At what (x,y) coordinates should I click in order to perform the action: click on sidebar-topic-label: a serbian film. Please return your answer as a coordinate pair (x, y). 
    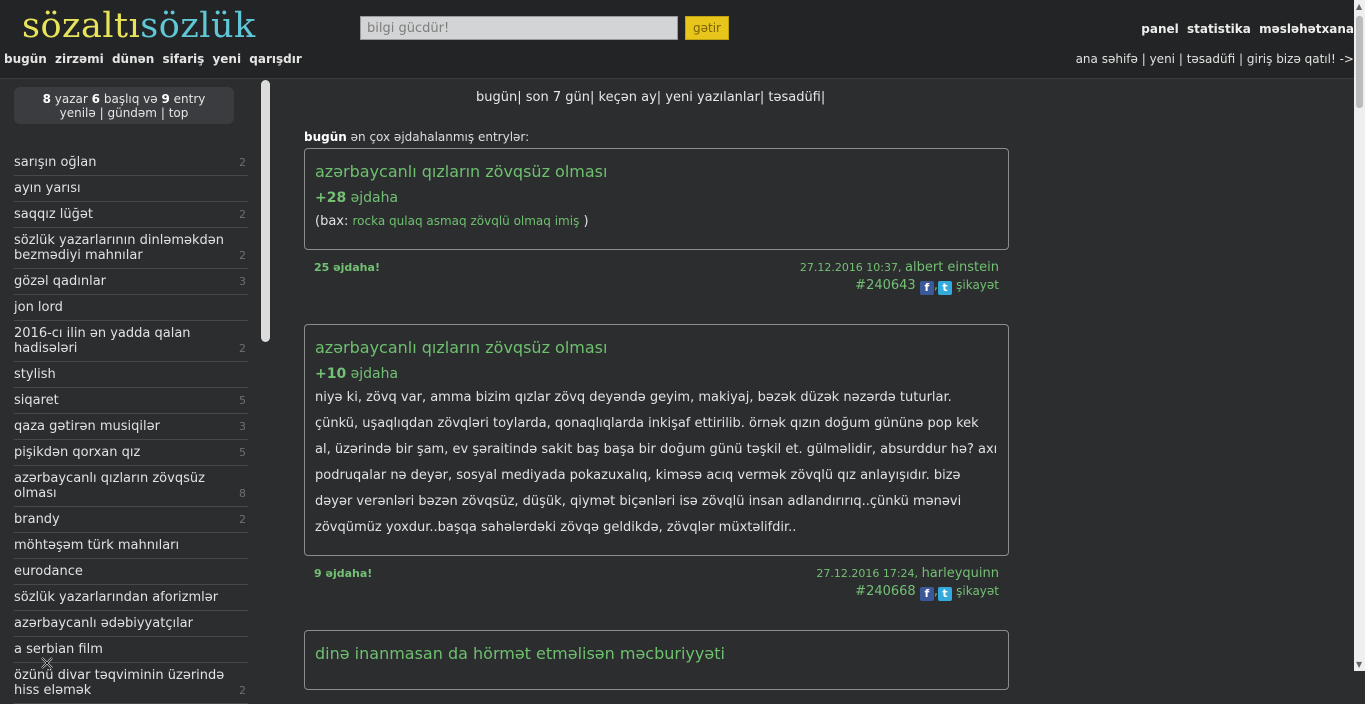
    Looking at the image, I should click on (58, 649).